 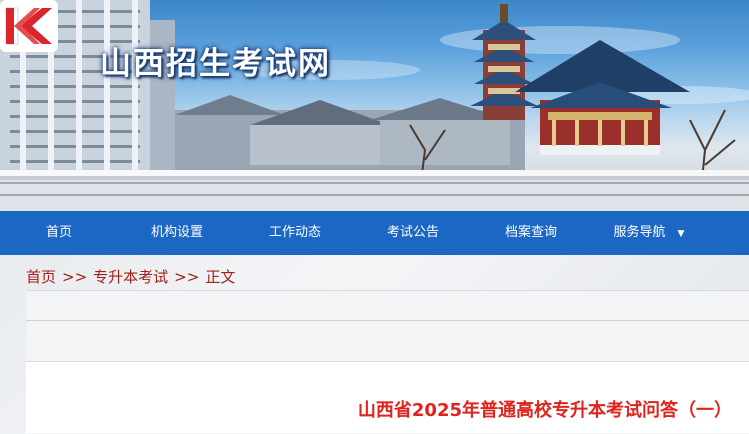 I want to click on nav-item-archive-query: 档案查询, so click(x=531, y=233).